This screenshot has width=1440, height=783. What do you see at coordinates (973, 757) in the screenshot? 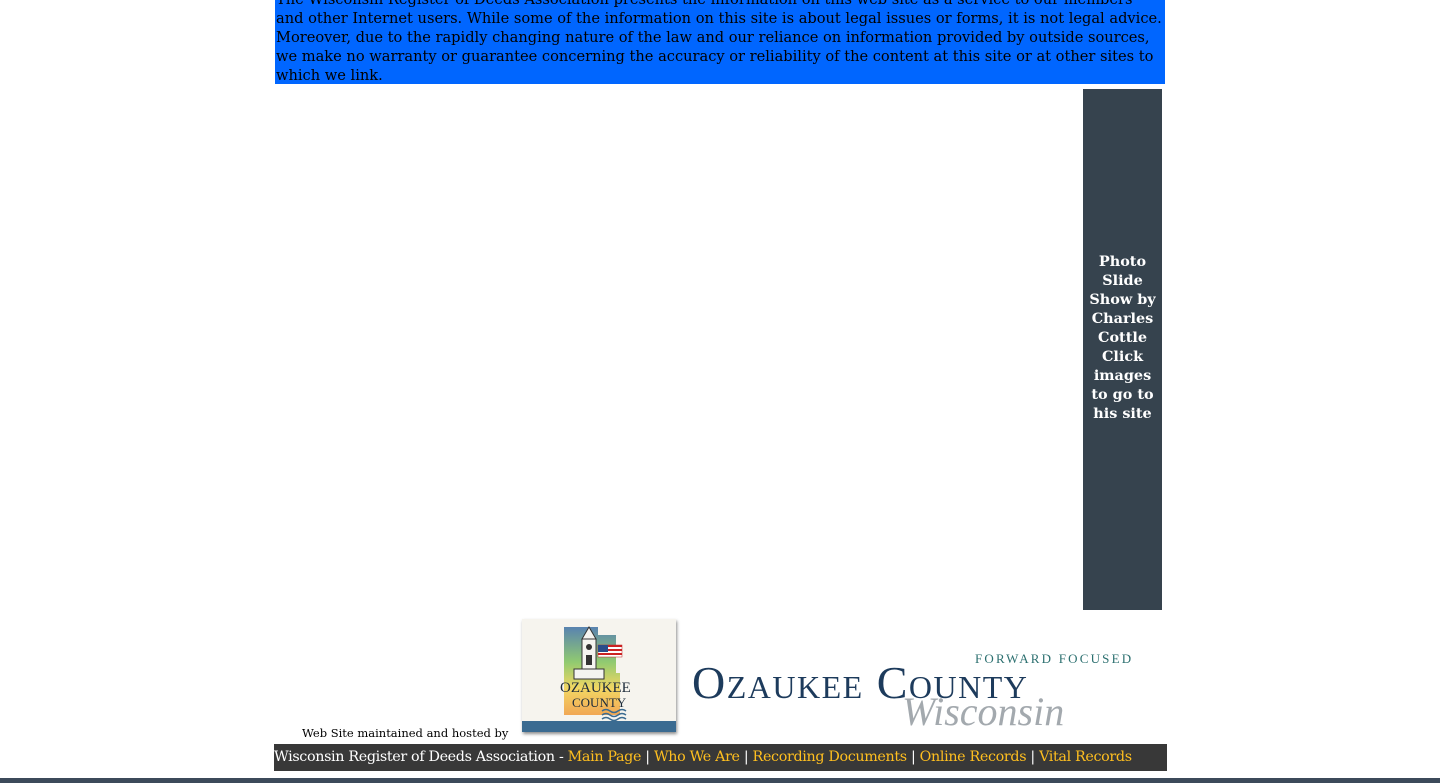
I see `footer-link-online-records: Online Records` at bounding box center [973, 757].